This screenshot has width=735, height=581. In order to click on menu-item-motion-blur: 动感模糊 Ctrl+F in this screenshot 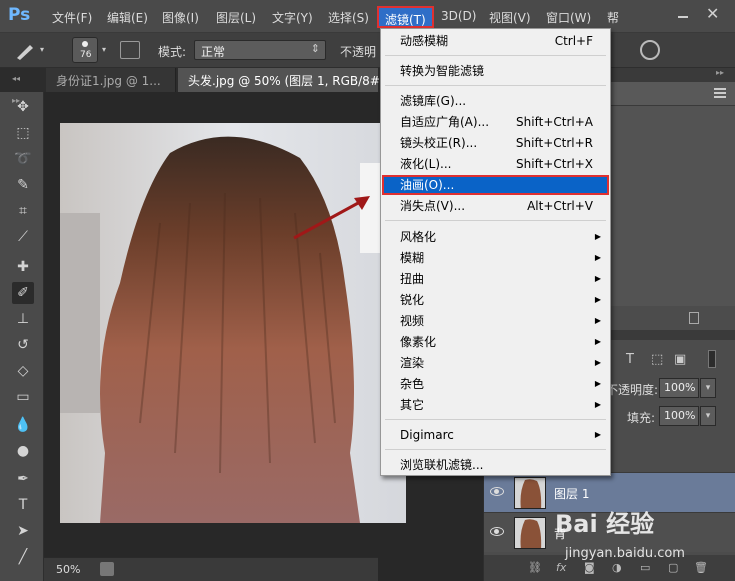, I will do `click(495, 41)`.